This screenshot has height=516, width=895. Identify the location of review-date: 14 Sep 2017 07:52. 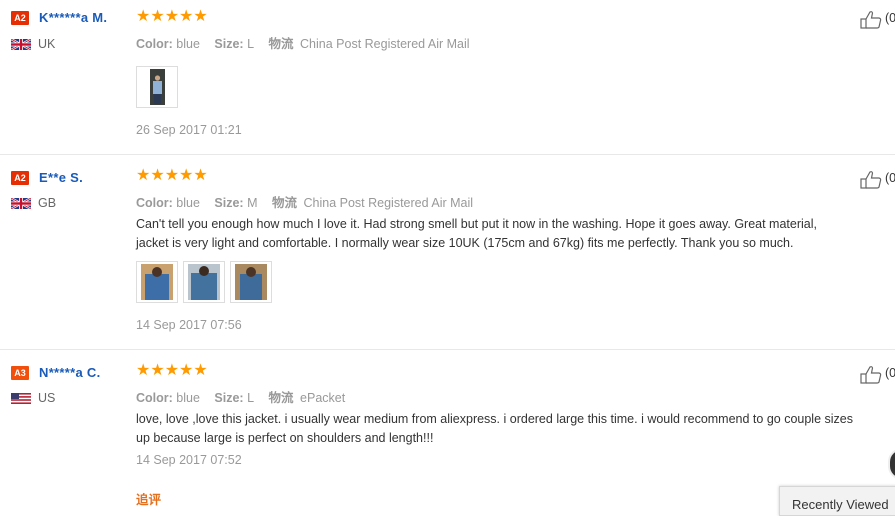
(189, 460).